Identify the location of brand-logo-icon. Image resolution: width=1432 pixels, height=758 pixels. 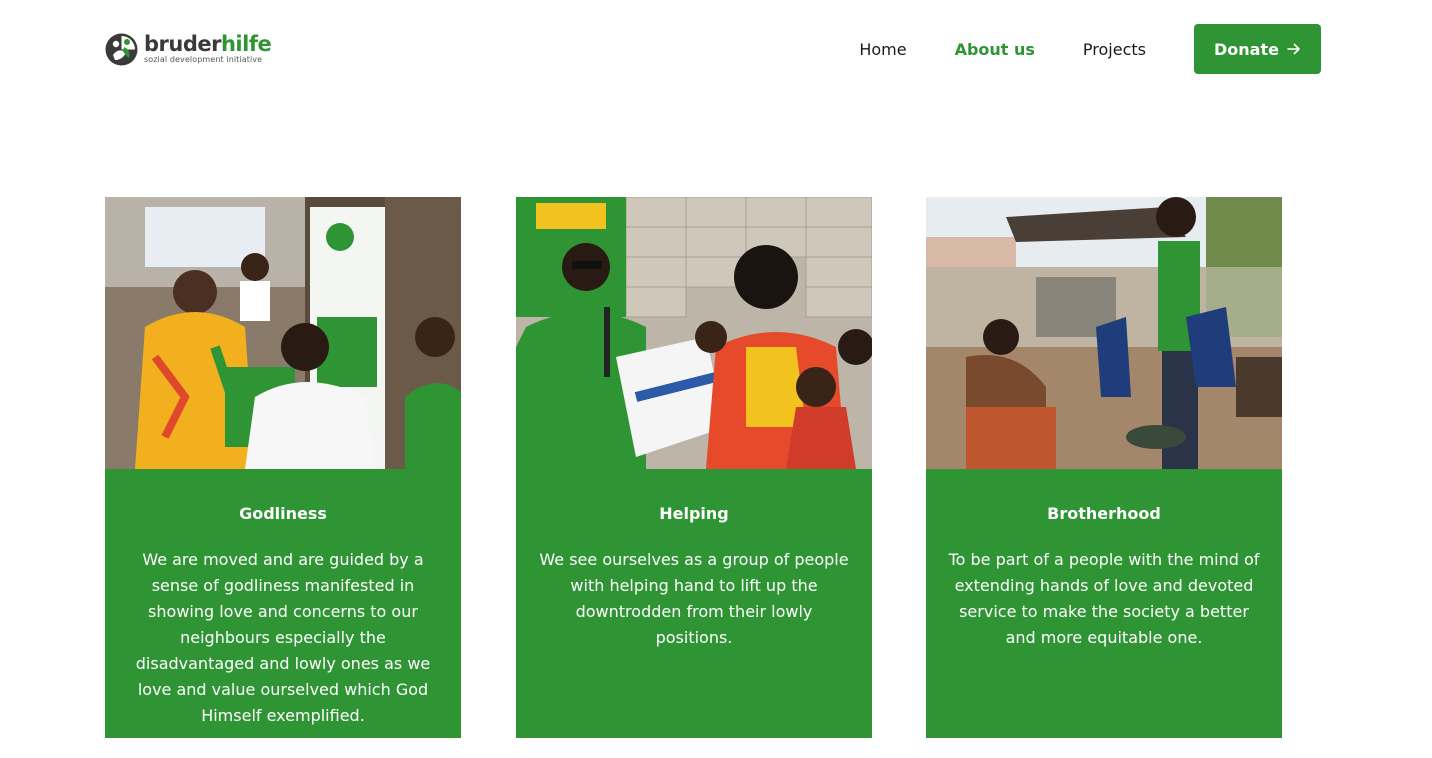
(121, 49).